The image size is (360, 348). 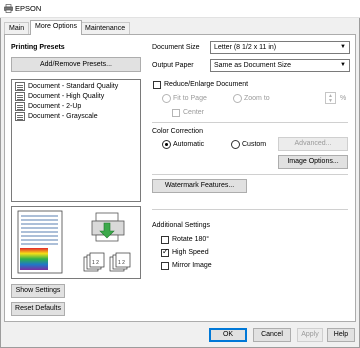 What do you see at coordinates (272, 335) in the screenshot?
I see `cancel-button: Cancel` at bounding box center [272, 335].